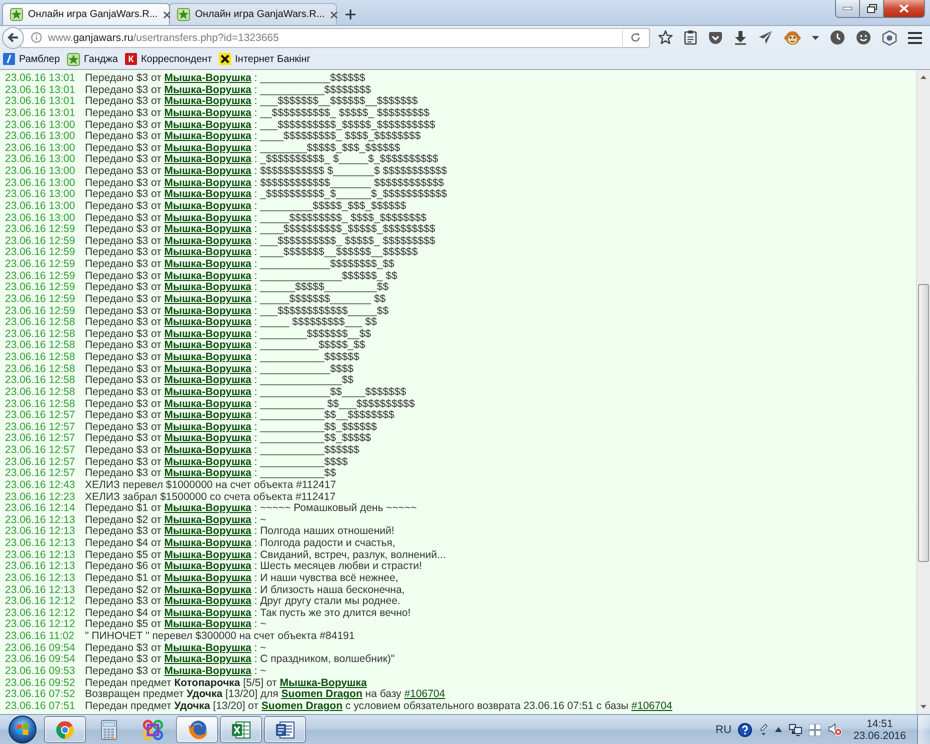  I want to click on download-icon, so click(740, 37).